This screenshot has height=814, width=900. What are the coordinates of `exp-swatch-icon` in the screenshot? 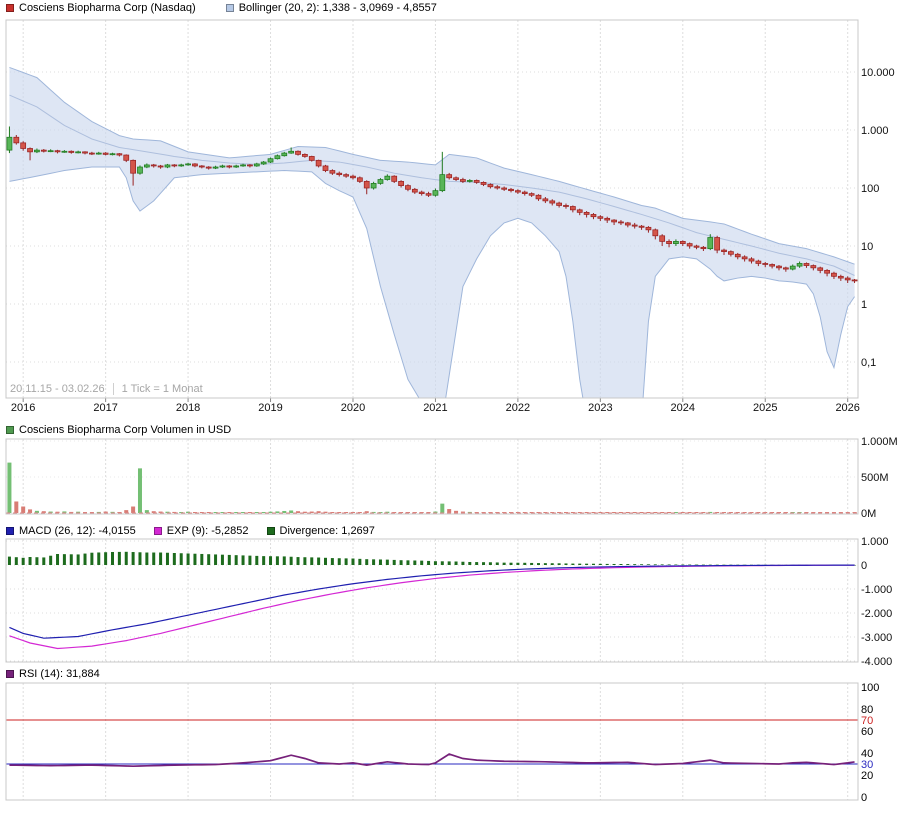 It's located at (157, 531).